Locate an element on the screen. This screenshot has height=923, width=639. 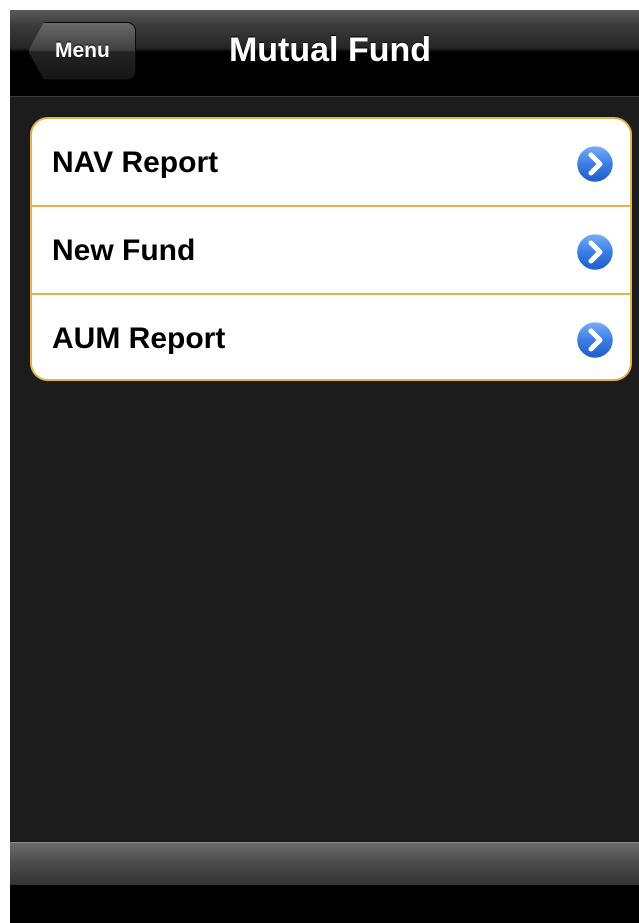
navigation-bar: Menu Mutual Fund is located at coordinates (324, 53).